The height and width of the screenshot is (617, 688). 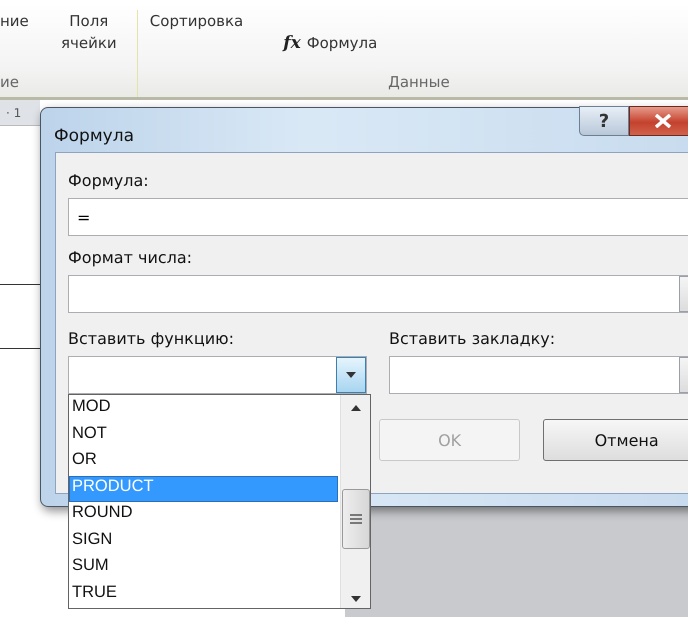 What do you see at coordinates (203, 515) in the screenshot?
I see `list-item: ROUND` at bounding box center [203, 515].